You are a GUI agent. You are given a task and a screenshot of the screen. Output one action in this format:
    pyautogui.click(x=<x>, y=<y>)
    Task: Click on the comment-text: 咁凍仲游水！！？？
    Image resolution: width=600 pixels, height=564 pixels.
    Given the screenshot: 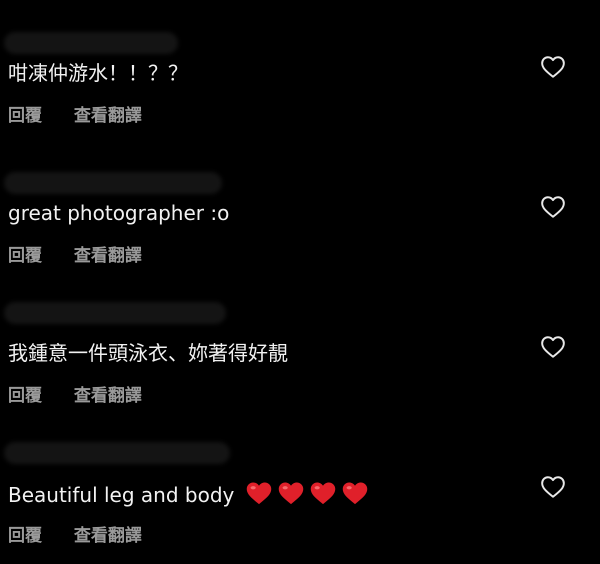 What is the action you would take?
    pyautogui.click(x=98, y=73)
    